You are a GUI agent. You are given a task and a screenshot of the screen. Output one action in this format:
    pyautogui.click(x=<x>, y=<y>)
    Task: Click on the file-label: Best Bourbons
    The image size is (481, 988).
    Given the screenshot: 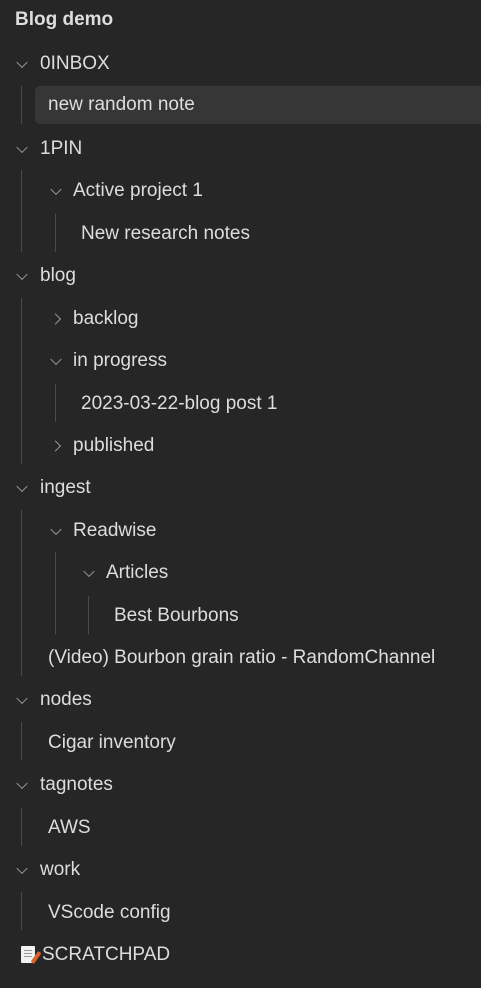 What is the action you would take?
    pyautogui.click(x=176, y=615)
    